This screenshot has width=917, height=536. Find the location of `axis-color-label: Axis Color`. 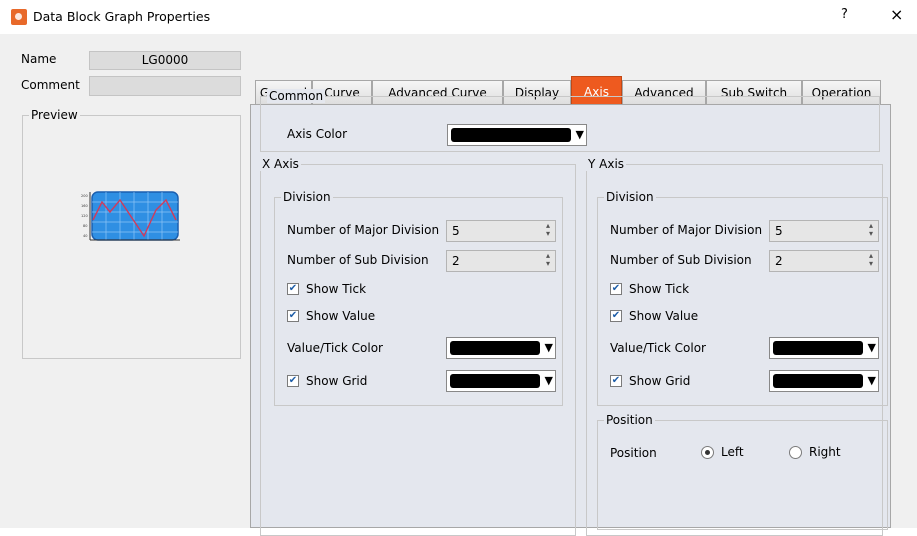

axis-color-label: Axis Color is located at coordinates (317, 134).